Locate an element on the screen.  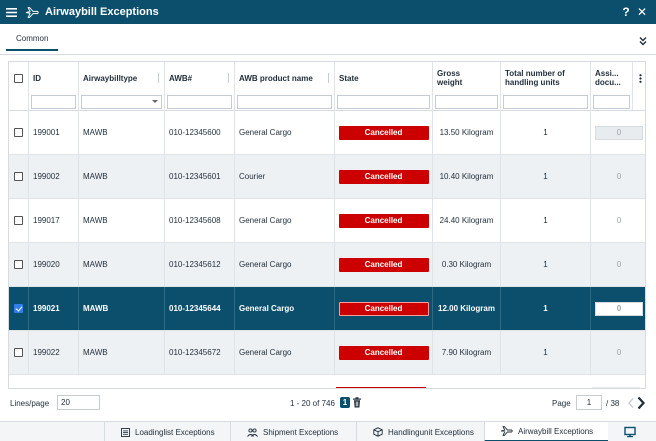
filter-assigned-input is located at coordinates (611, 102).